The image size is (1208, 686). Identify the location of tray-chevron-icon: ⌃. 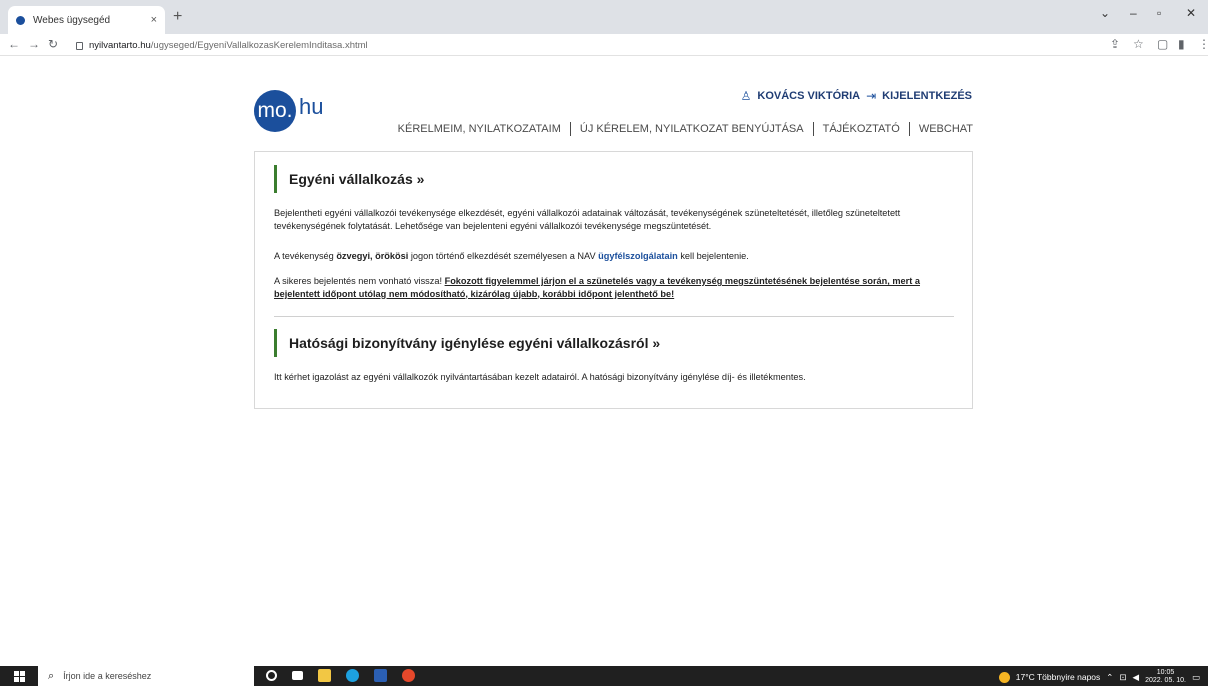
(1109, 677).